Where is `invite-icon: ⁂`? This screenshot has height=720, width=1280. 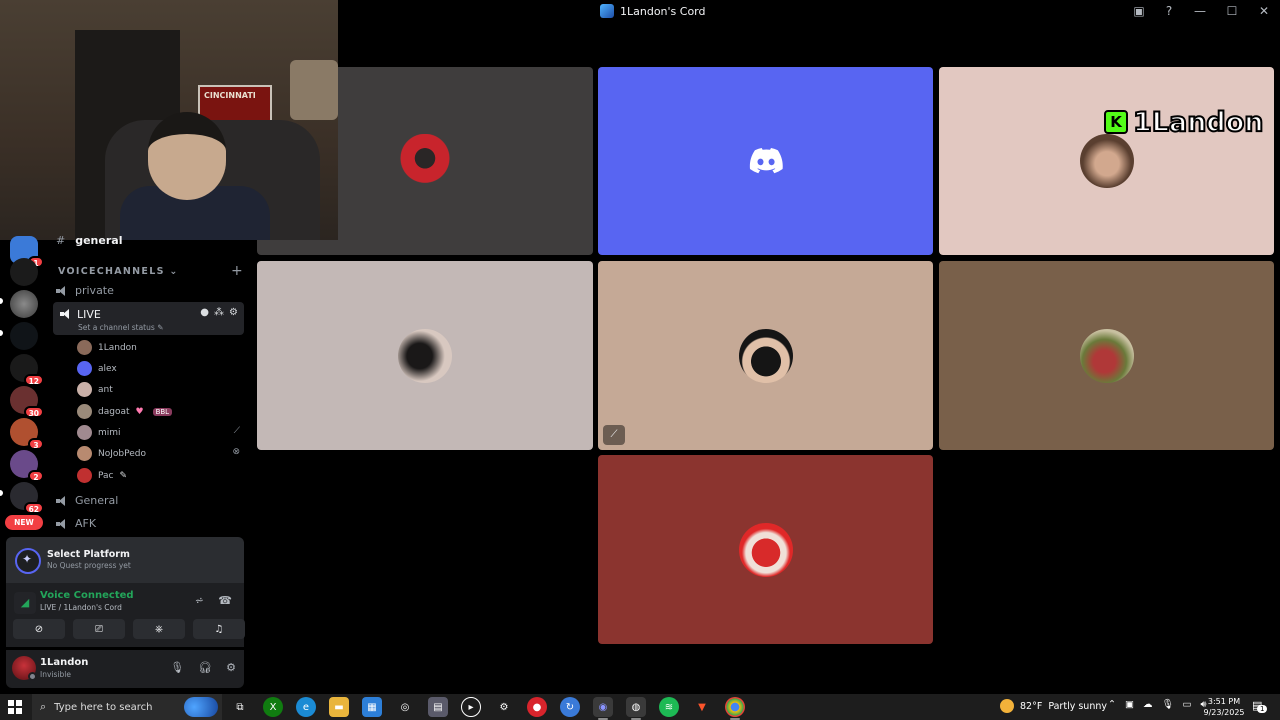 invite-icon: ⁂ is located at coordinates (219, 312).